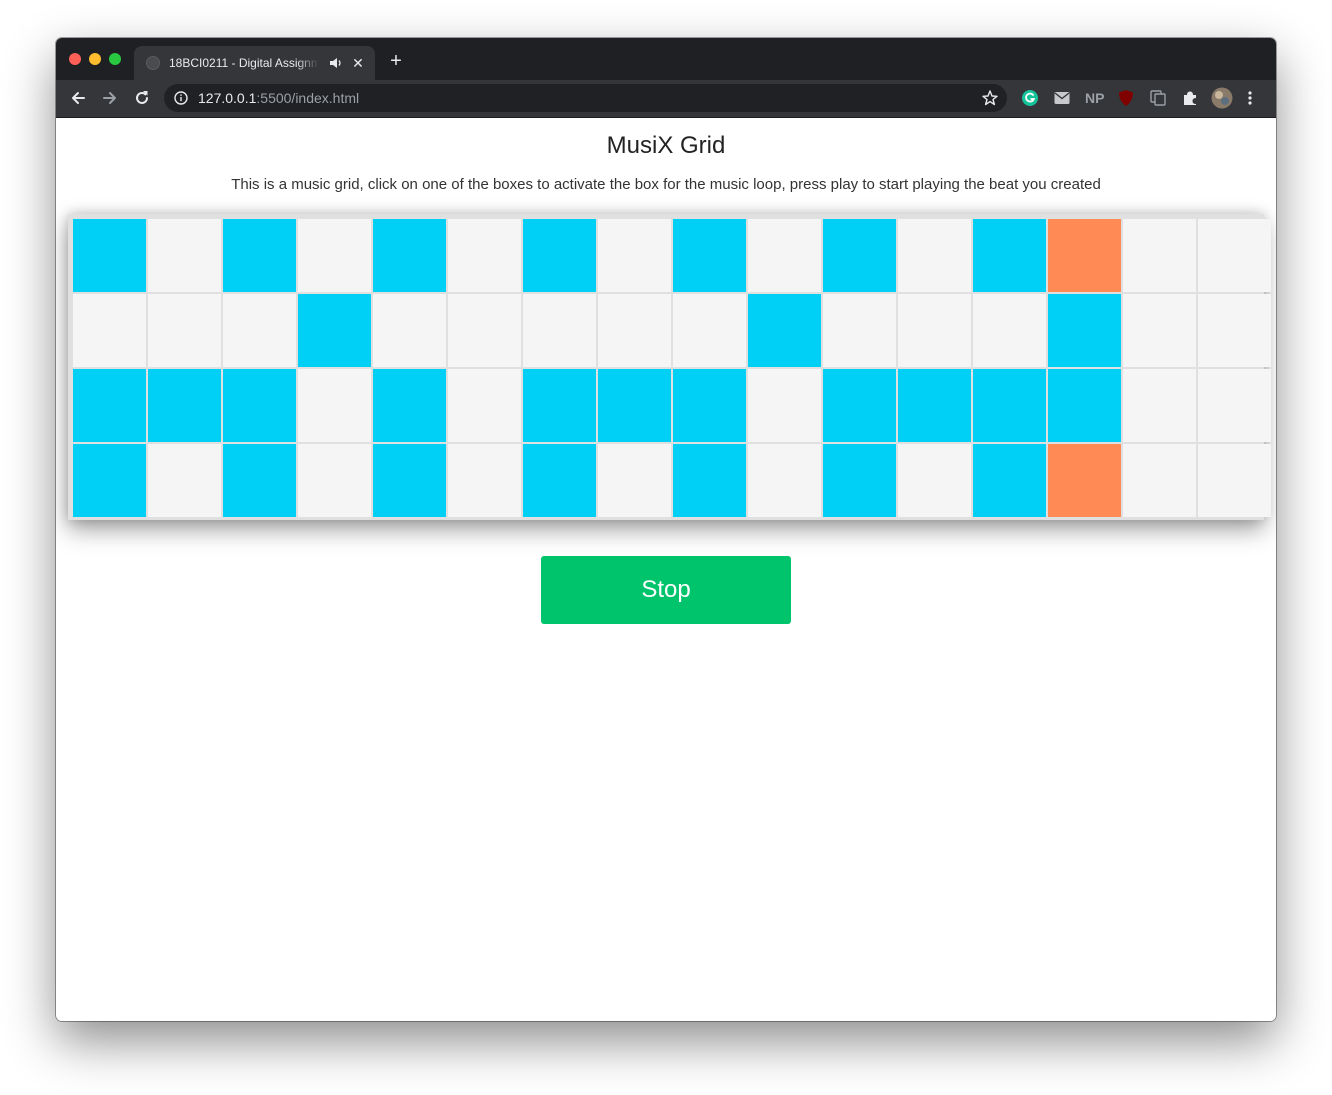  I want to click on np-icon: NP, so click(1094, 98).